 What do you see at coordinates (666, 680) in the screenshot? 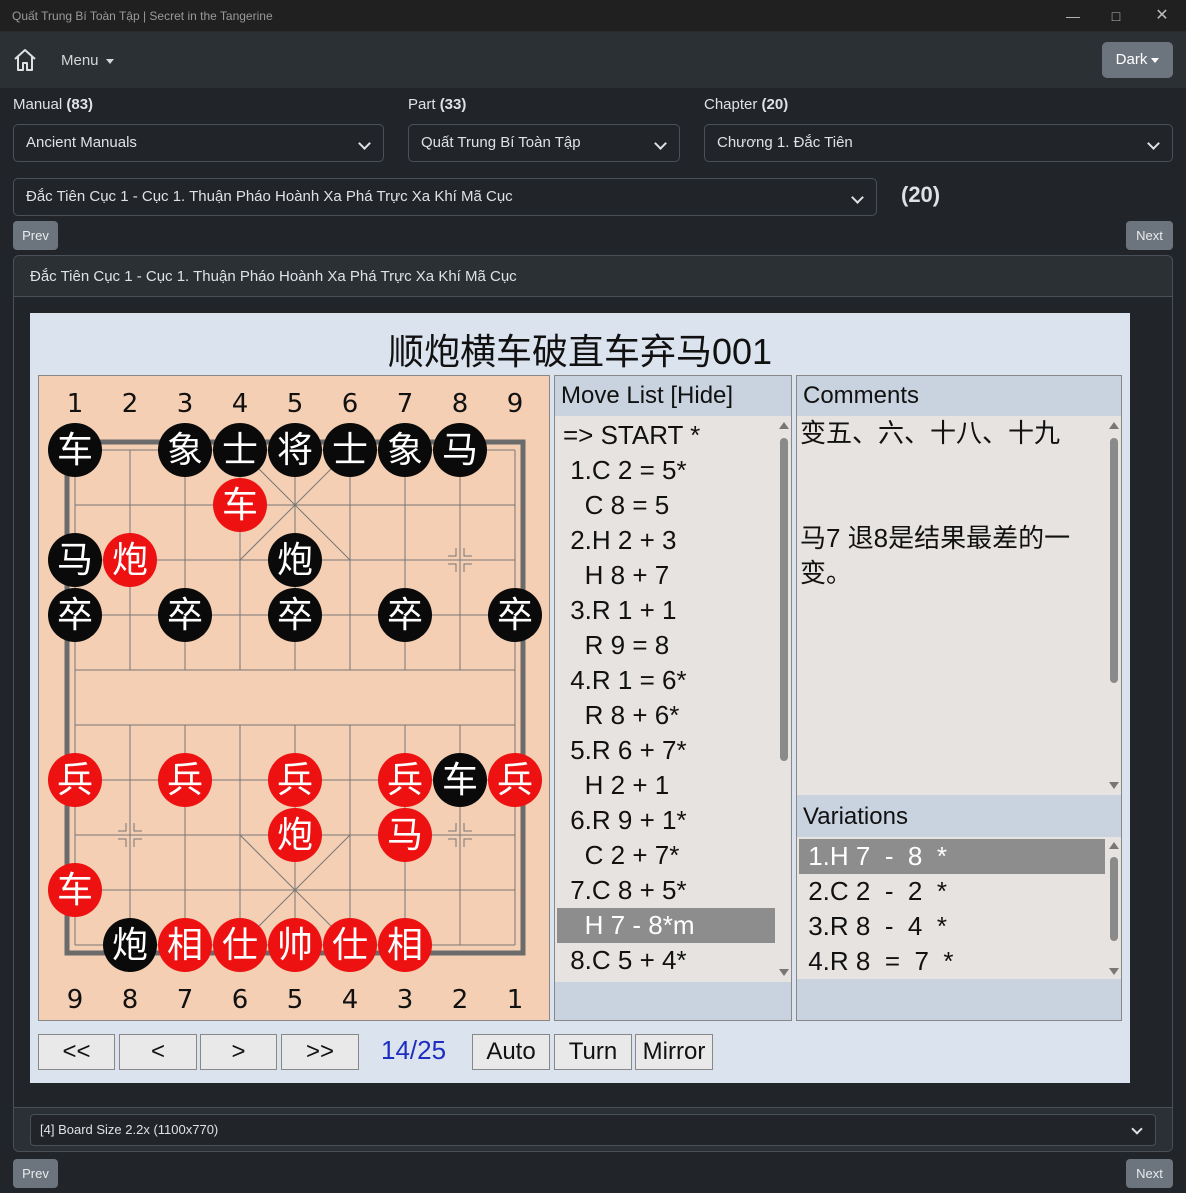
I see `move-item: 4.R 1 = 6*` at bounding box center [666, 680].